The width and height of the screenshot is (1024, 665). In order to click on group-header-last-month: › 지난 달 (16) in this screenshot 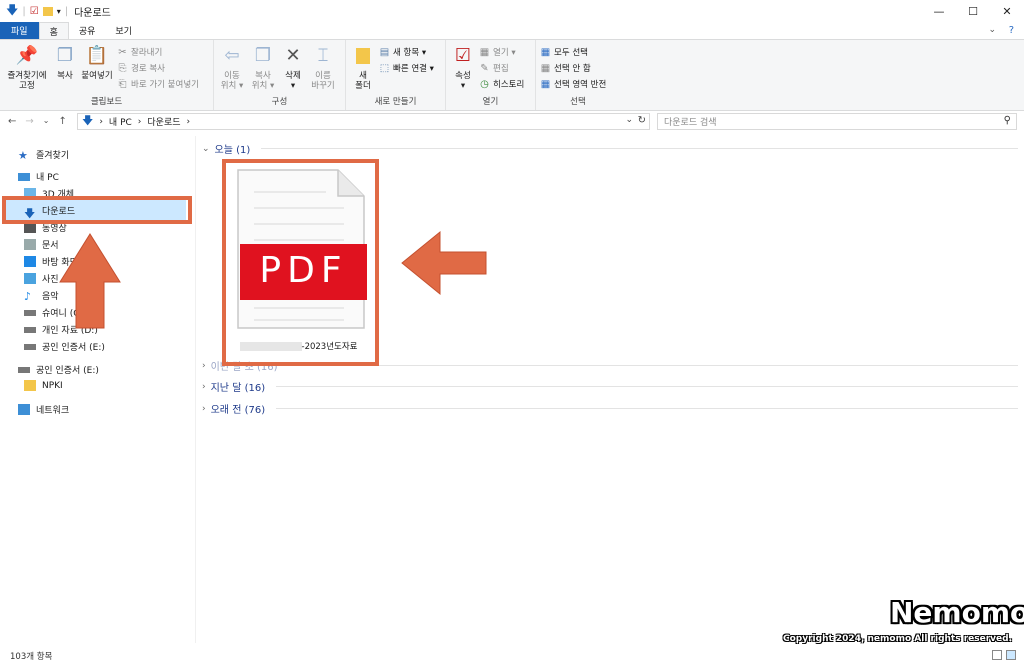, I will do `click(610, 386)`.